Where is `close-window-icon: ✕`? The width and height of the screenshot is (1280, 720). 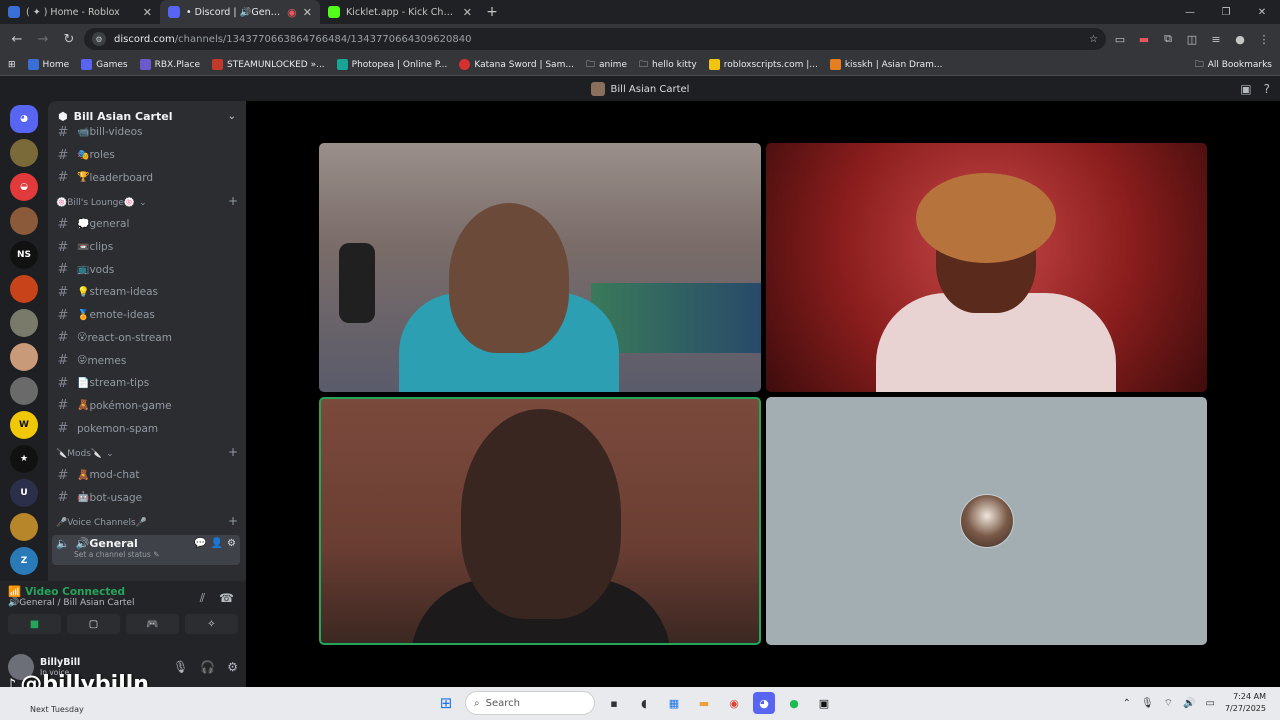
close-window-icon: ✕ is located at coordinates (1262, 12).